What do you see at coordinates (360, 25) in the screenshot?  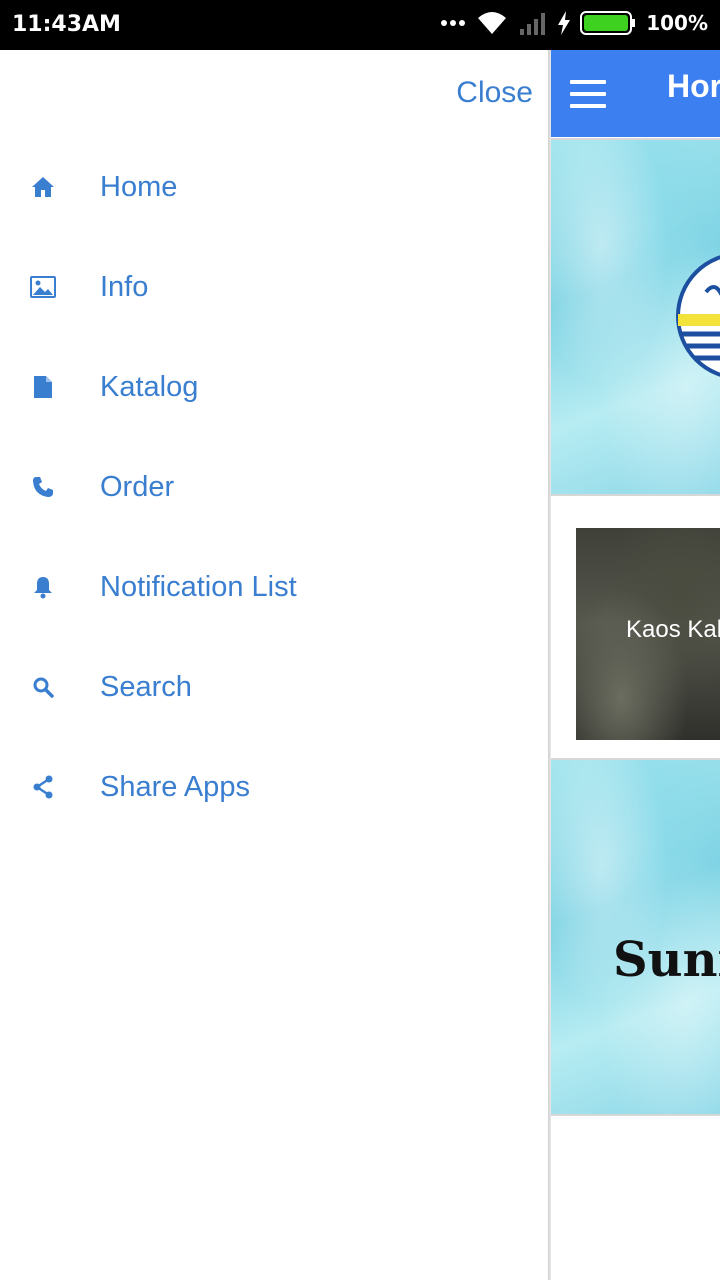 I see `status-bar: 11:43AM 100%` at bounding box center [360, 25].